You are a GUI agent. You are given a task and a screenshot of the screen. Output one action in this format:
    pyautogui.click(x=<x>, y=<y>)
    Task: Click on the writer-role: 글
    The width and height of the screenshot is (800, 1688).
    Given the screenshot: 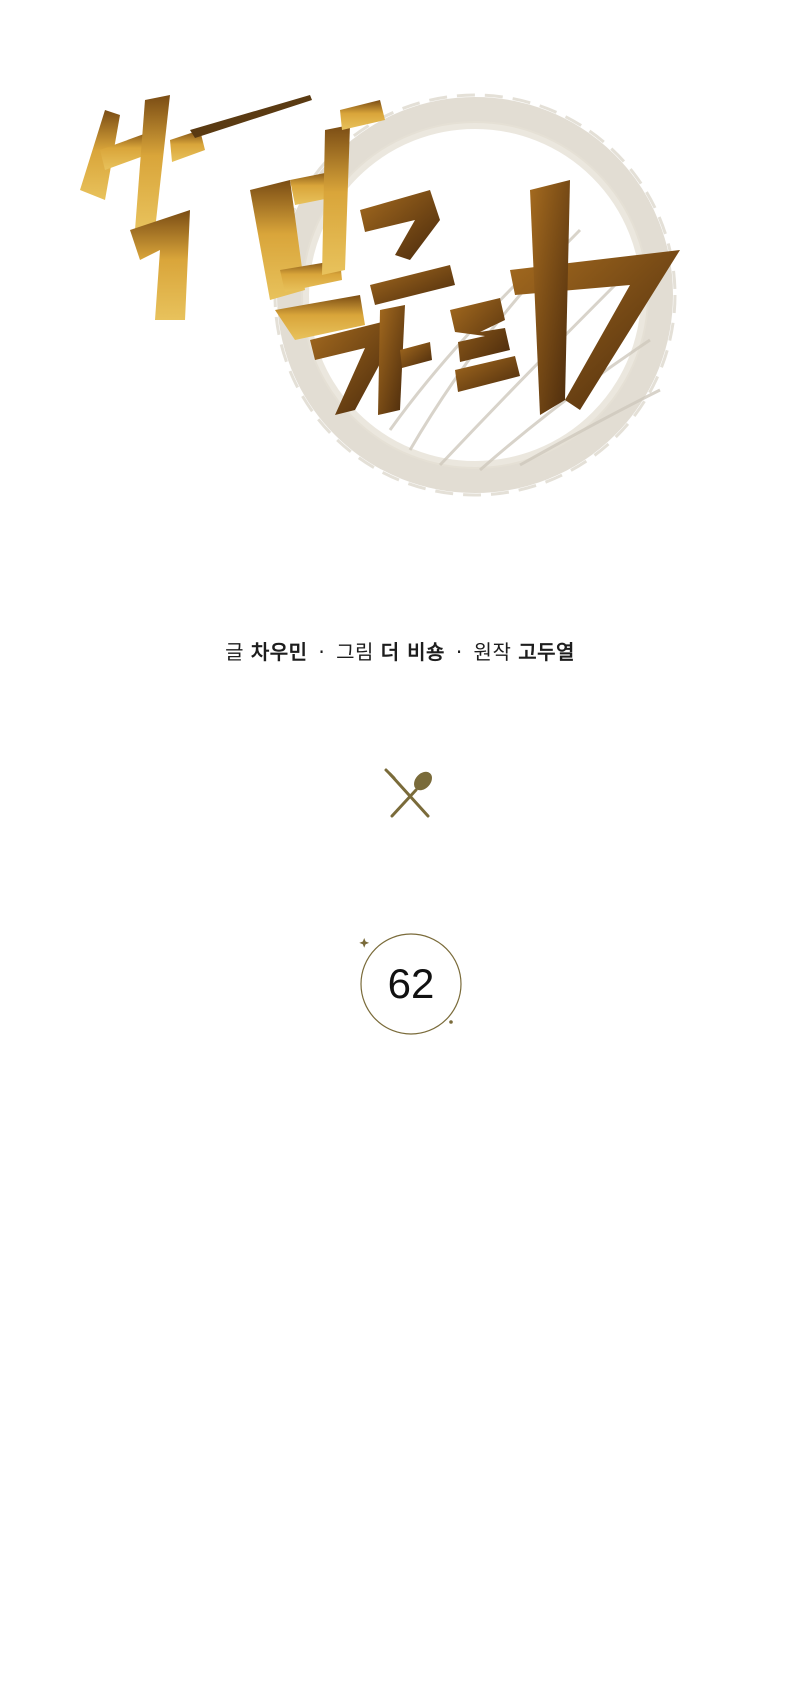 What is the action you would take?
    pyautogui.click(x=234, y=652)
    